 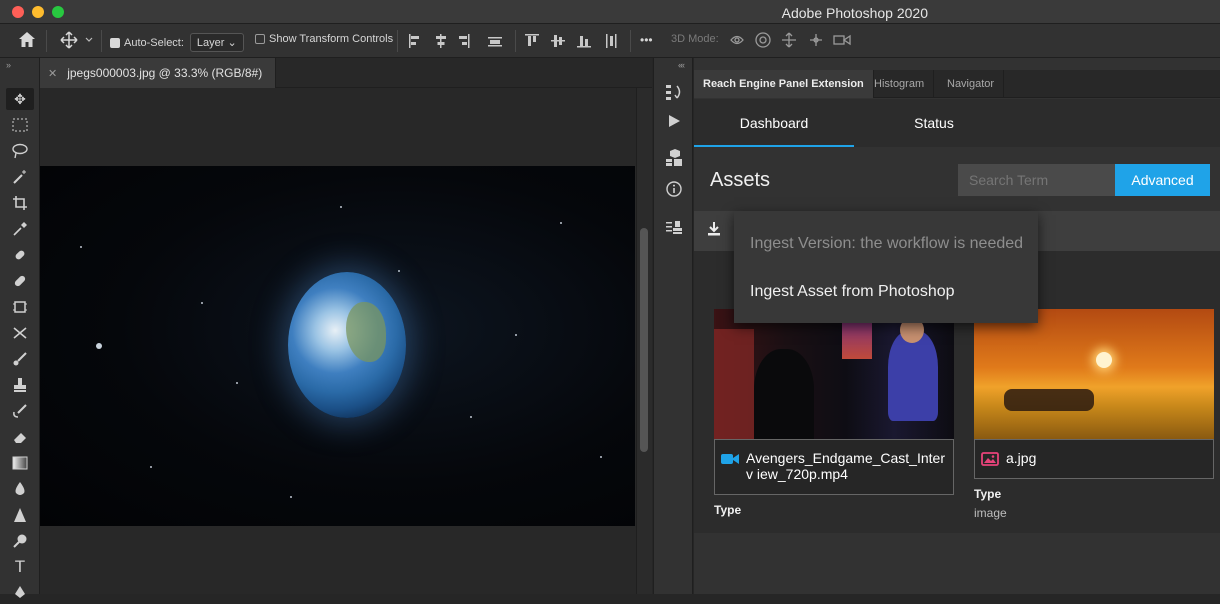 I want to click on align-buttons, so click(x=458, y=41).